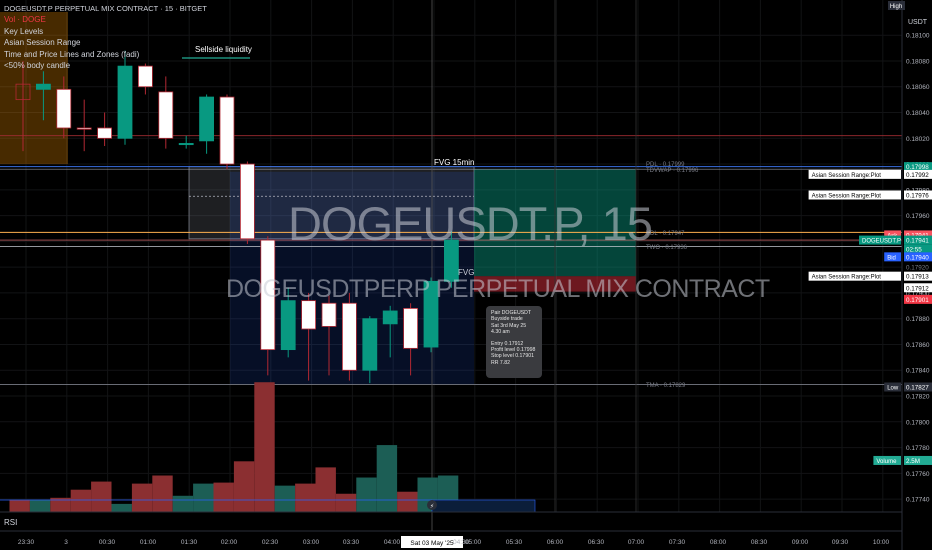 This screenshot has height=550, width=932. Describe the element at coordinates (896, 7) in the screenshot. I see `high-badge-text: High` at that location.